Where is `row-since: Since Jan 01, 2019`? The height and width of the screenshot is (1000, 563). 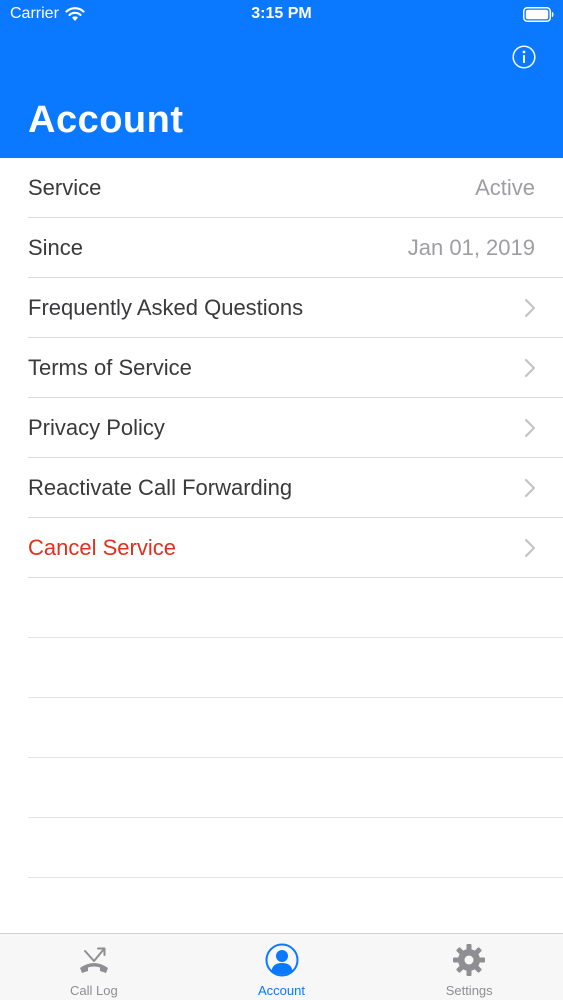
row-since: Since Jan 01, 2019 is located at coordinates (281, 248).